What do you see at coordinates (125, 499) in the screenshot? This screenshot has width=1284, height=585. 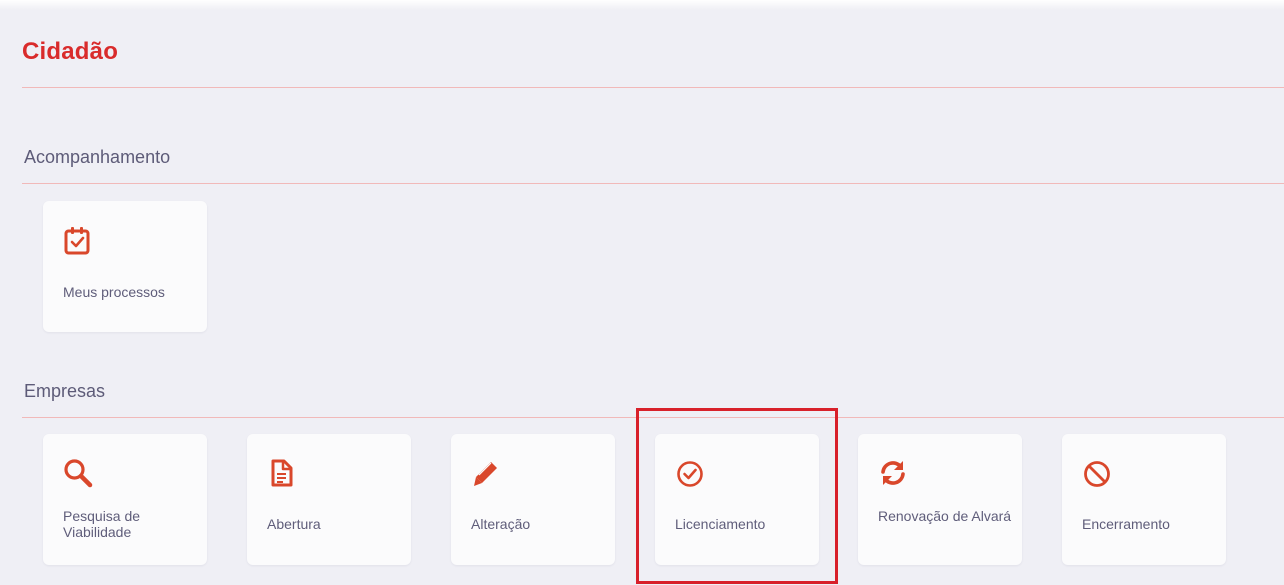 I see `card-pesquisa-de-viabilidade: Pesquisa de Viabilidade` at bounding box center [125, 499].